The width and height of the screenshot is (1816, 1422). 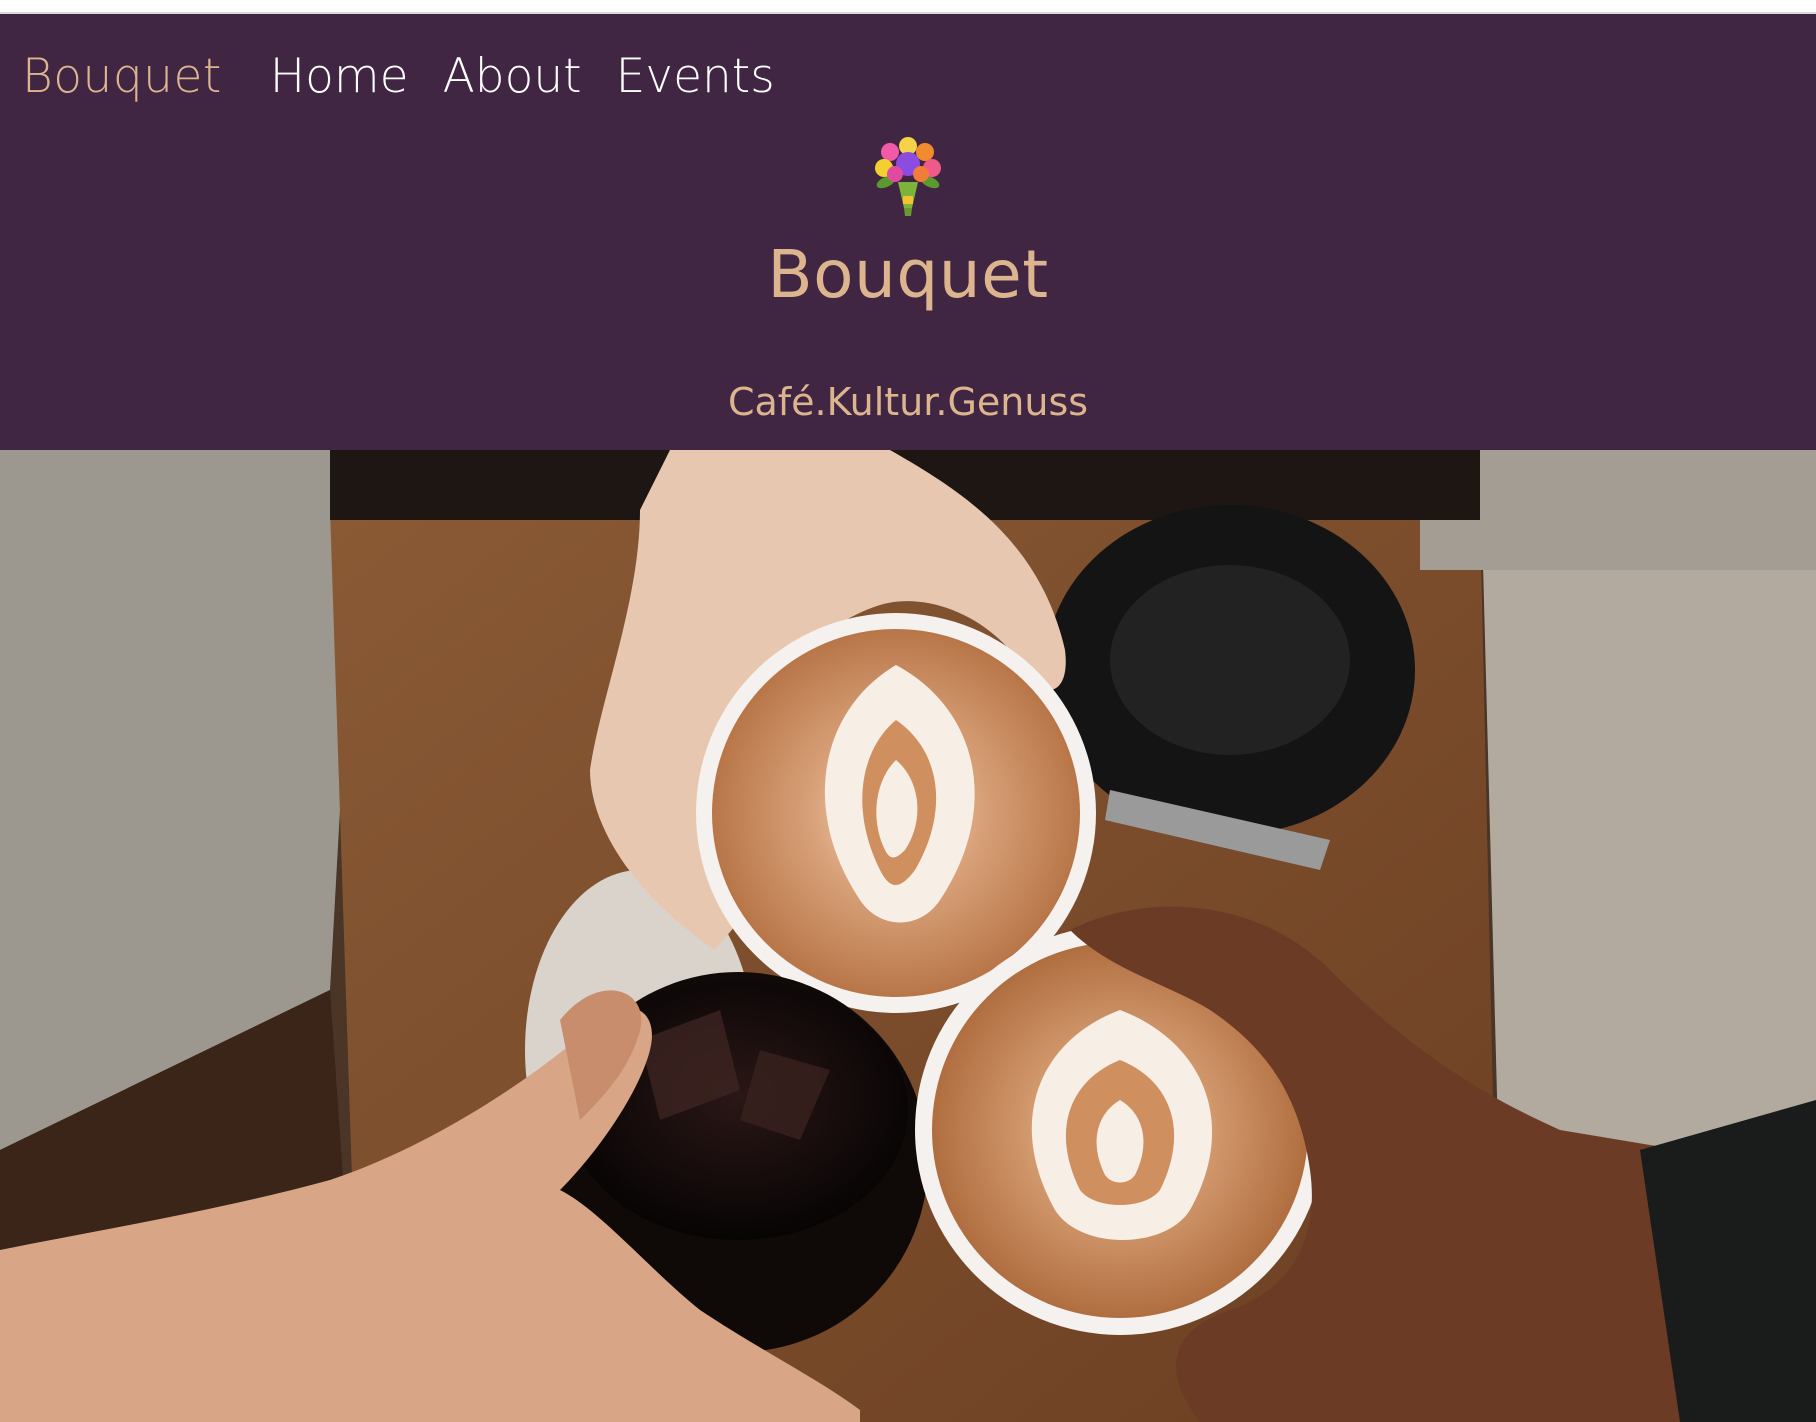 I want to click on nav-link-home: Home, so click(x=339, y=76).